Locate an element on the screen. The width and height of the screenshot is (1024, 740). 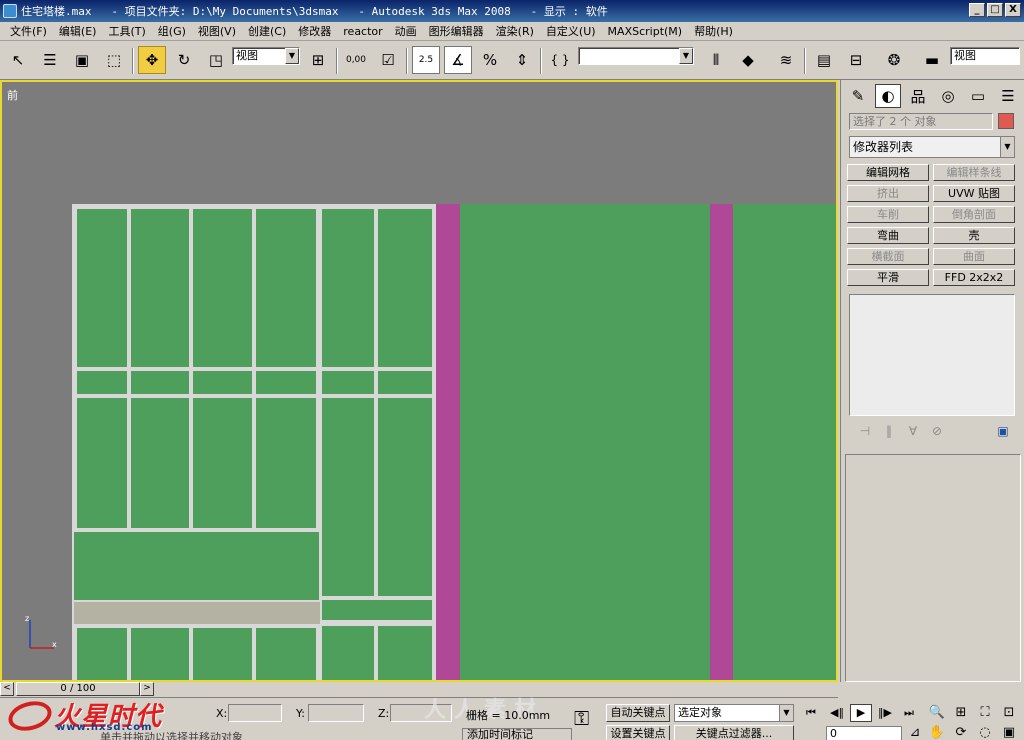
arc-rotate-icon: ◌ is located at coordinates (985, 732).